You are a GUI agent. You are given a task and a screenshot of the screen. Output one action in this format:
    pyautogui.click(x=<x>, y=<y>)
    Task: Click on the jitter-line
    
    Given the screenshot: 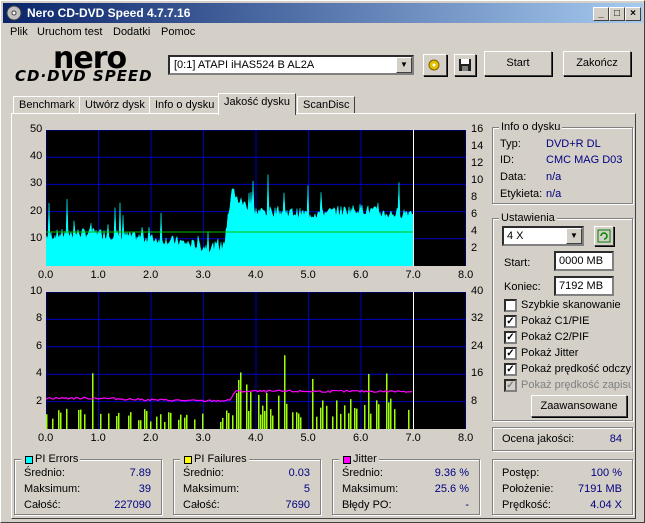 What is the action you would take?
    pyautogui.click(x=229, y=396)
    